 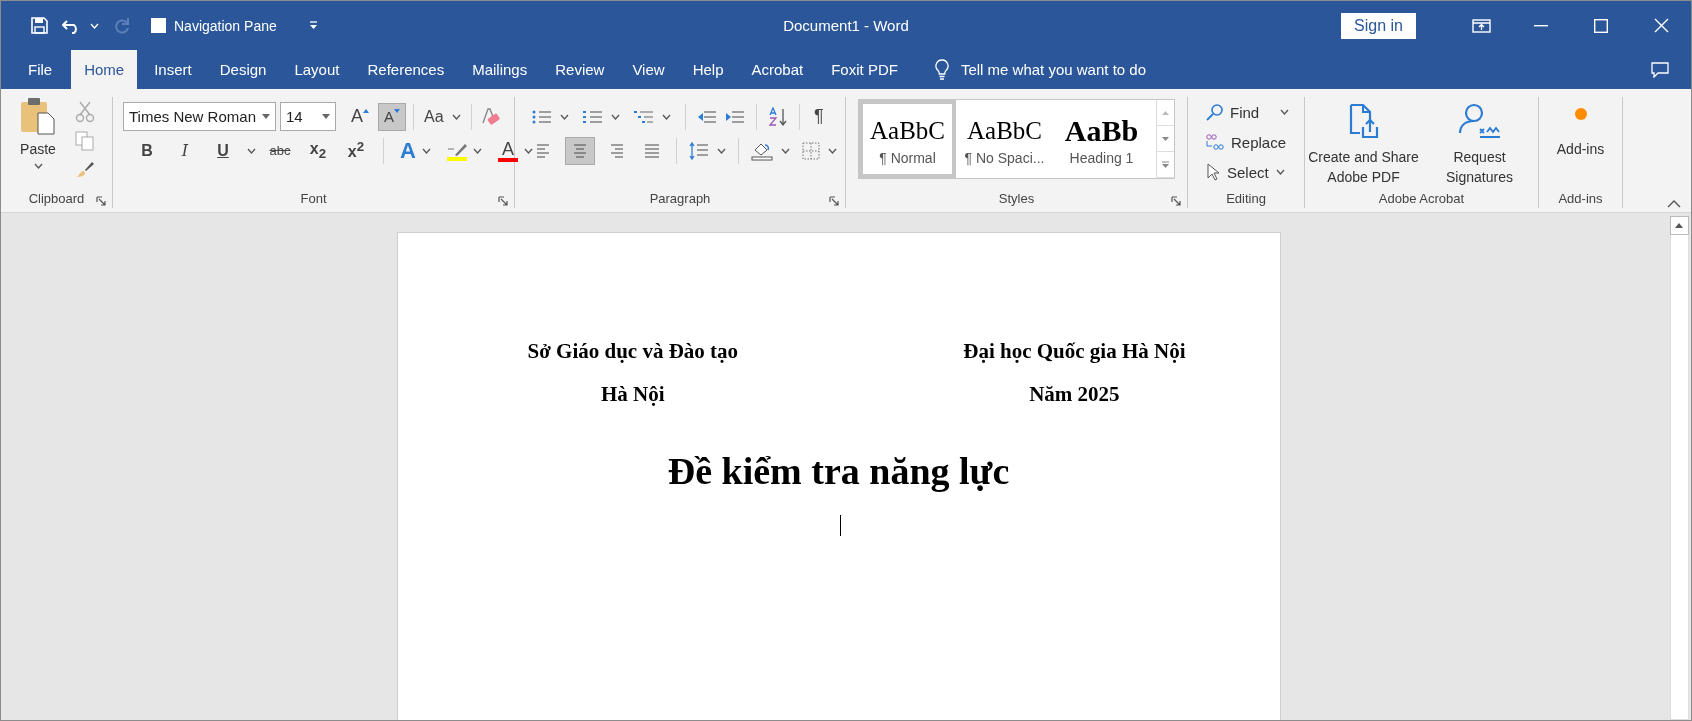 I want to click on change-case-button: Aa, so click(x=442, y=116).